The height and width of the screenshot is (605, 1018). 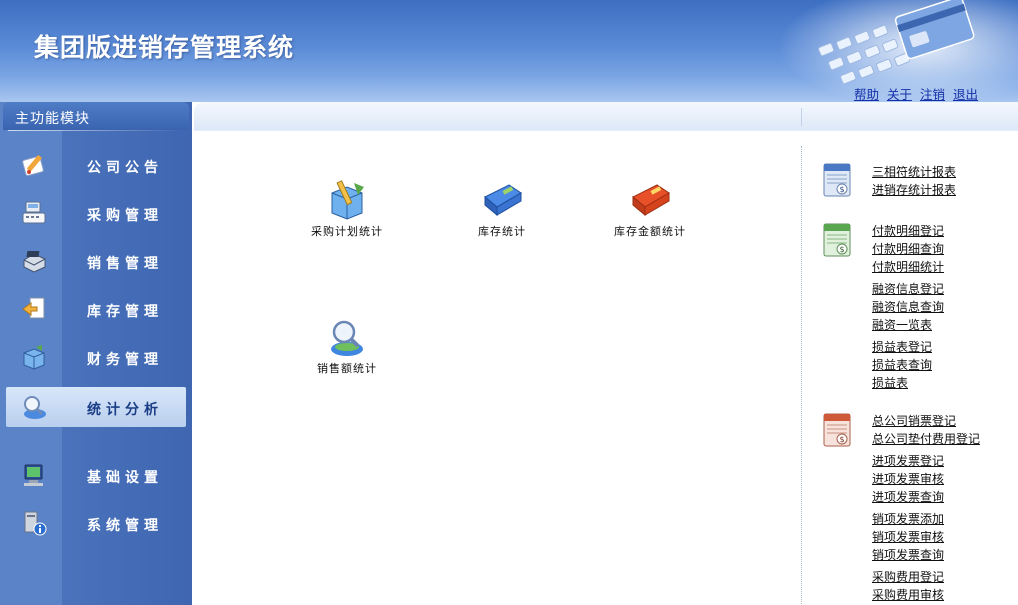 I want to click on about-link: 关于, so click(x=899, y=93).